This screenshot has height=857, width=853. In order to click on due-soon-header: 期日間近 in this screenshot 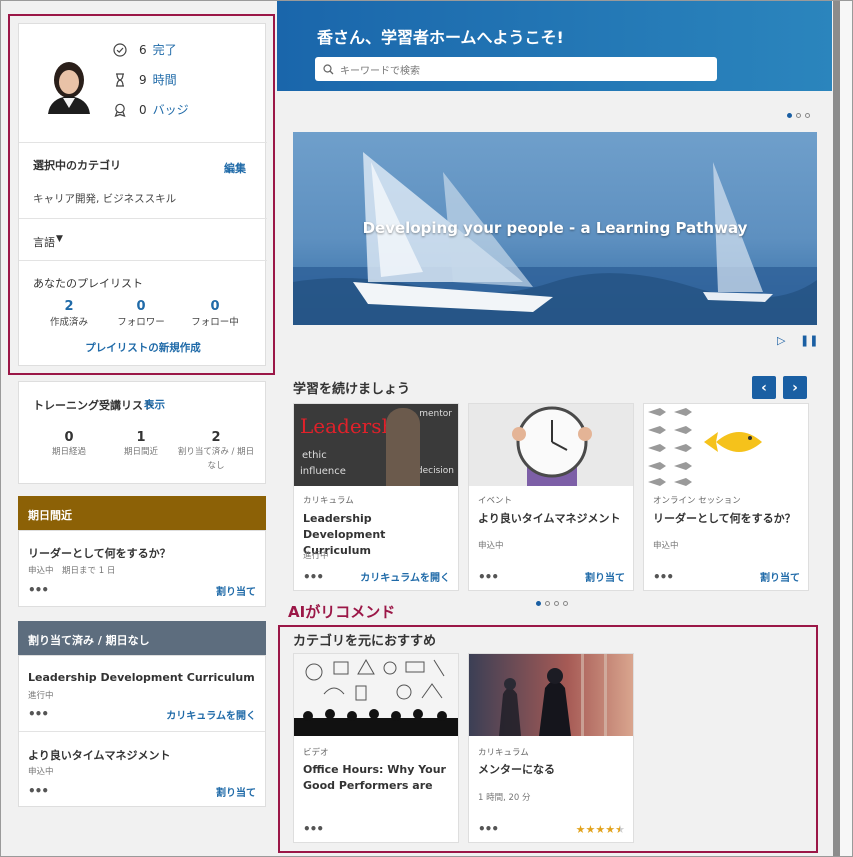, I will do `click(142, 513)`.